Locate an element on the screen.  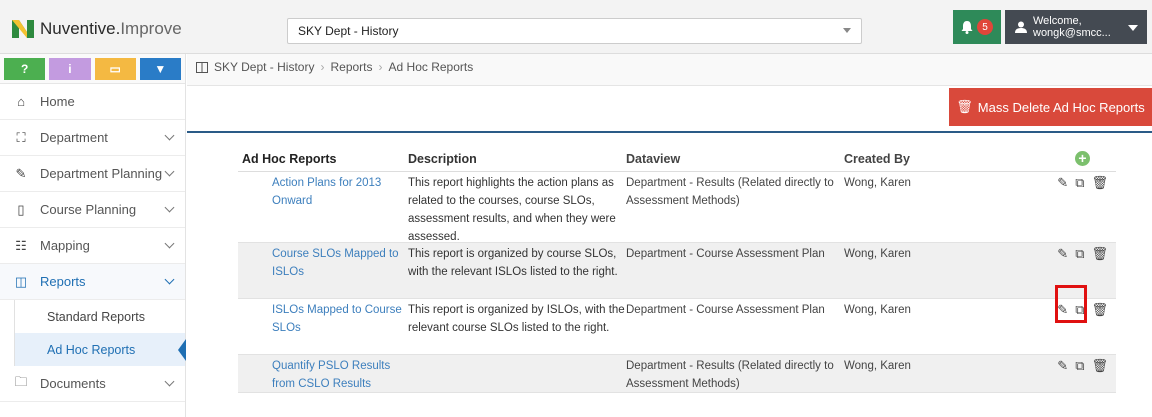
breadcrumb-page: Ad Hoc Reports is located at coordinates (431, 67).